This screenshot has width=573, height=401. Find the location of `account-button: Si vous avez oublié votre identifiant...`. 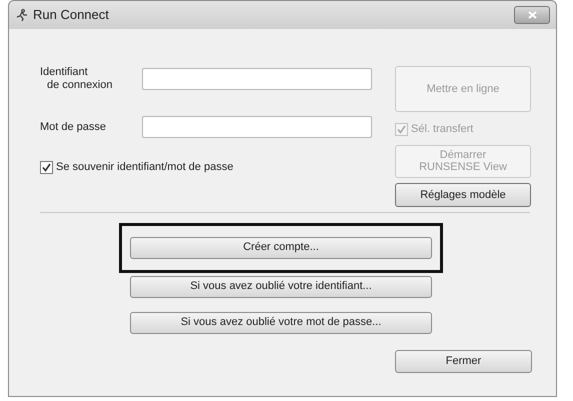

account-button: Si vous avez oublié votre identifiant... is located at coordinates (281, 287).